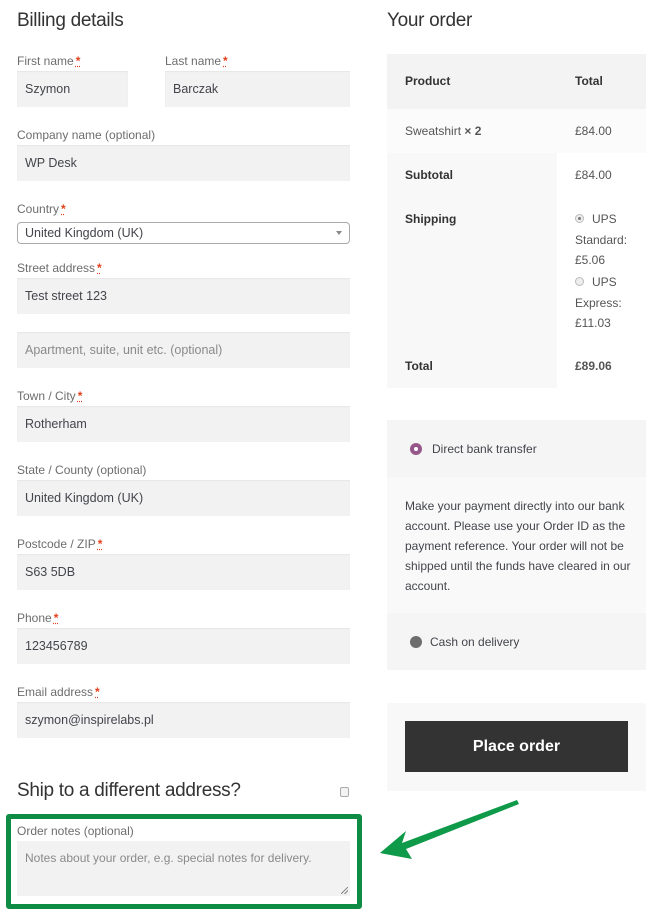  I want to click on street-label: Street address *, so click(59, 268).